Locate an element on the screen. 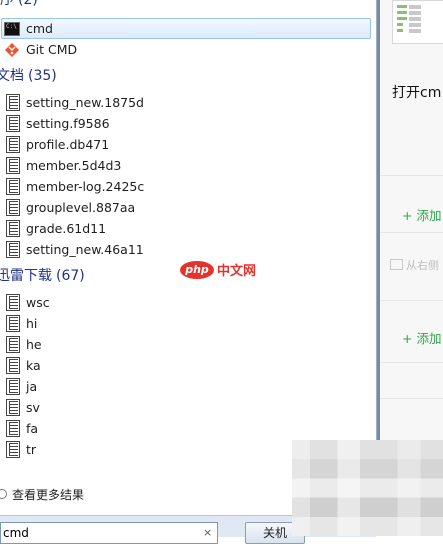 This screenshot has width=443, height=544. result-label: member-log.2425c is located at coordinates (85, 186).